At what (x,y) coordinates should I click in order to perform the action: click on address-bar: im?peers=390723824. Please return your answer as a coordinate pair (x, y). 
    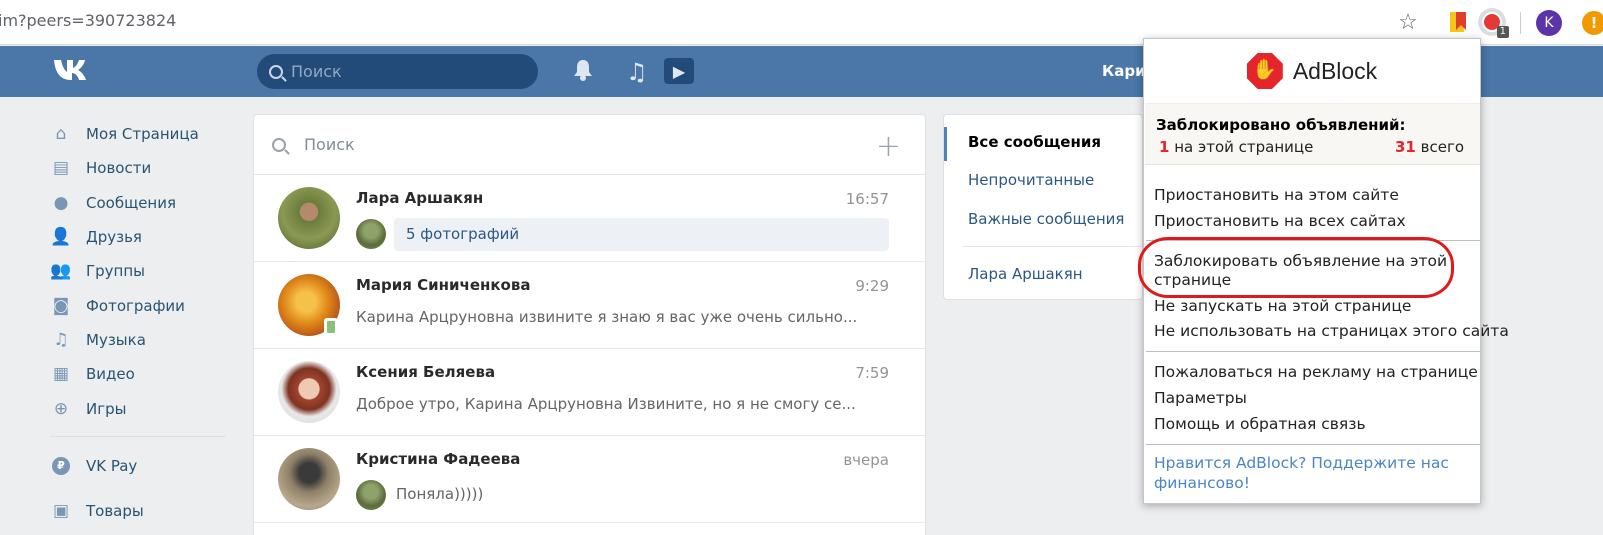
    Looking at the image, I should click on (88, 20).